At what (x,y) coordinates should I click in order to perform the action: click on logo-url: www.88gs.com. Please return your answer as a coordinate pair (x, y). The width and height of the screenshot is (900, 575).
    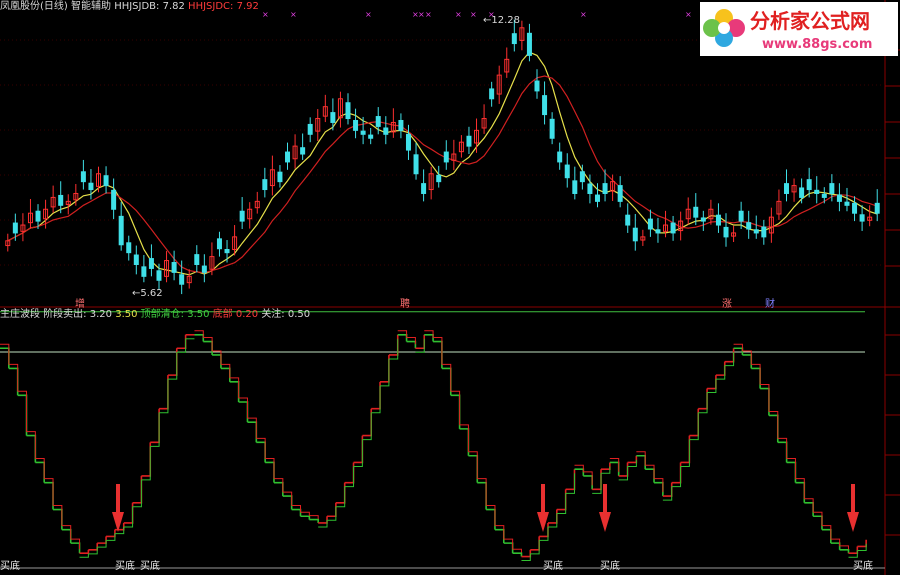
    Looking at the image, I should click on (817, 44).